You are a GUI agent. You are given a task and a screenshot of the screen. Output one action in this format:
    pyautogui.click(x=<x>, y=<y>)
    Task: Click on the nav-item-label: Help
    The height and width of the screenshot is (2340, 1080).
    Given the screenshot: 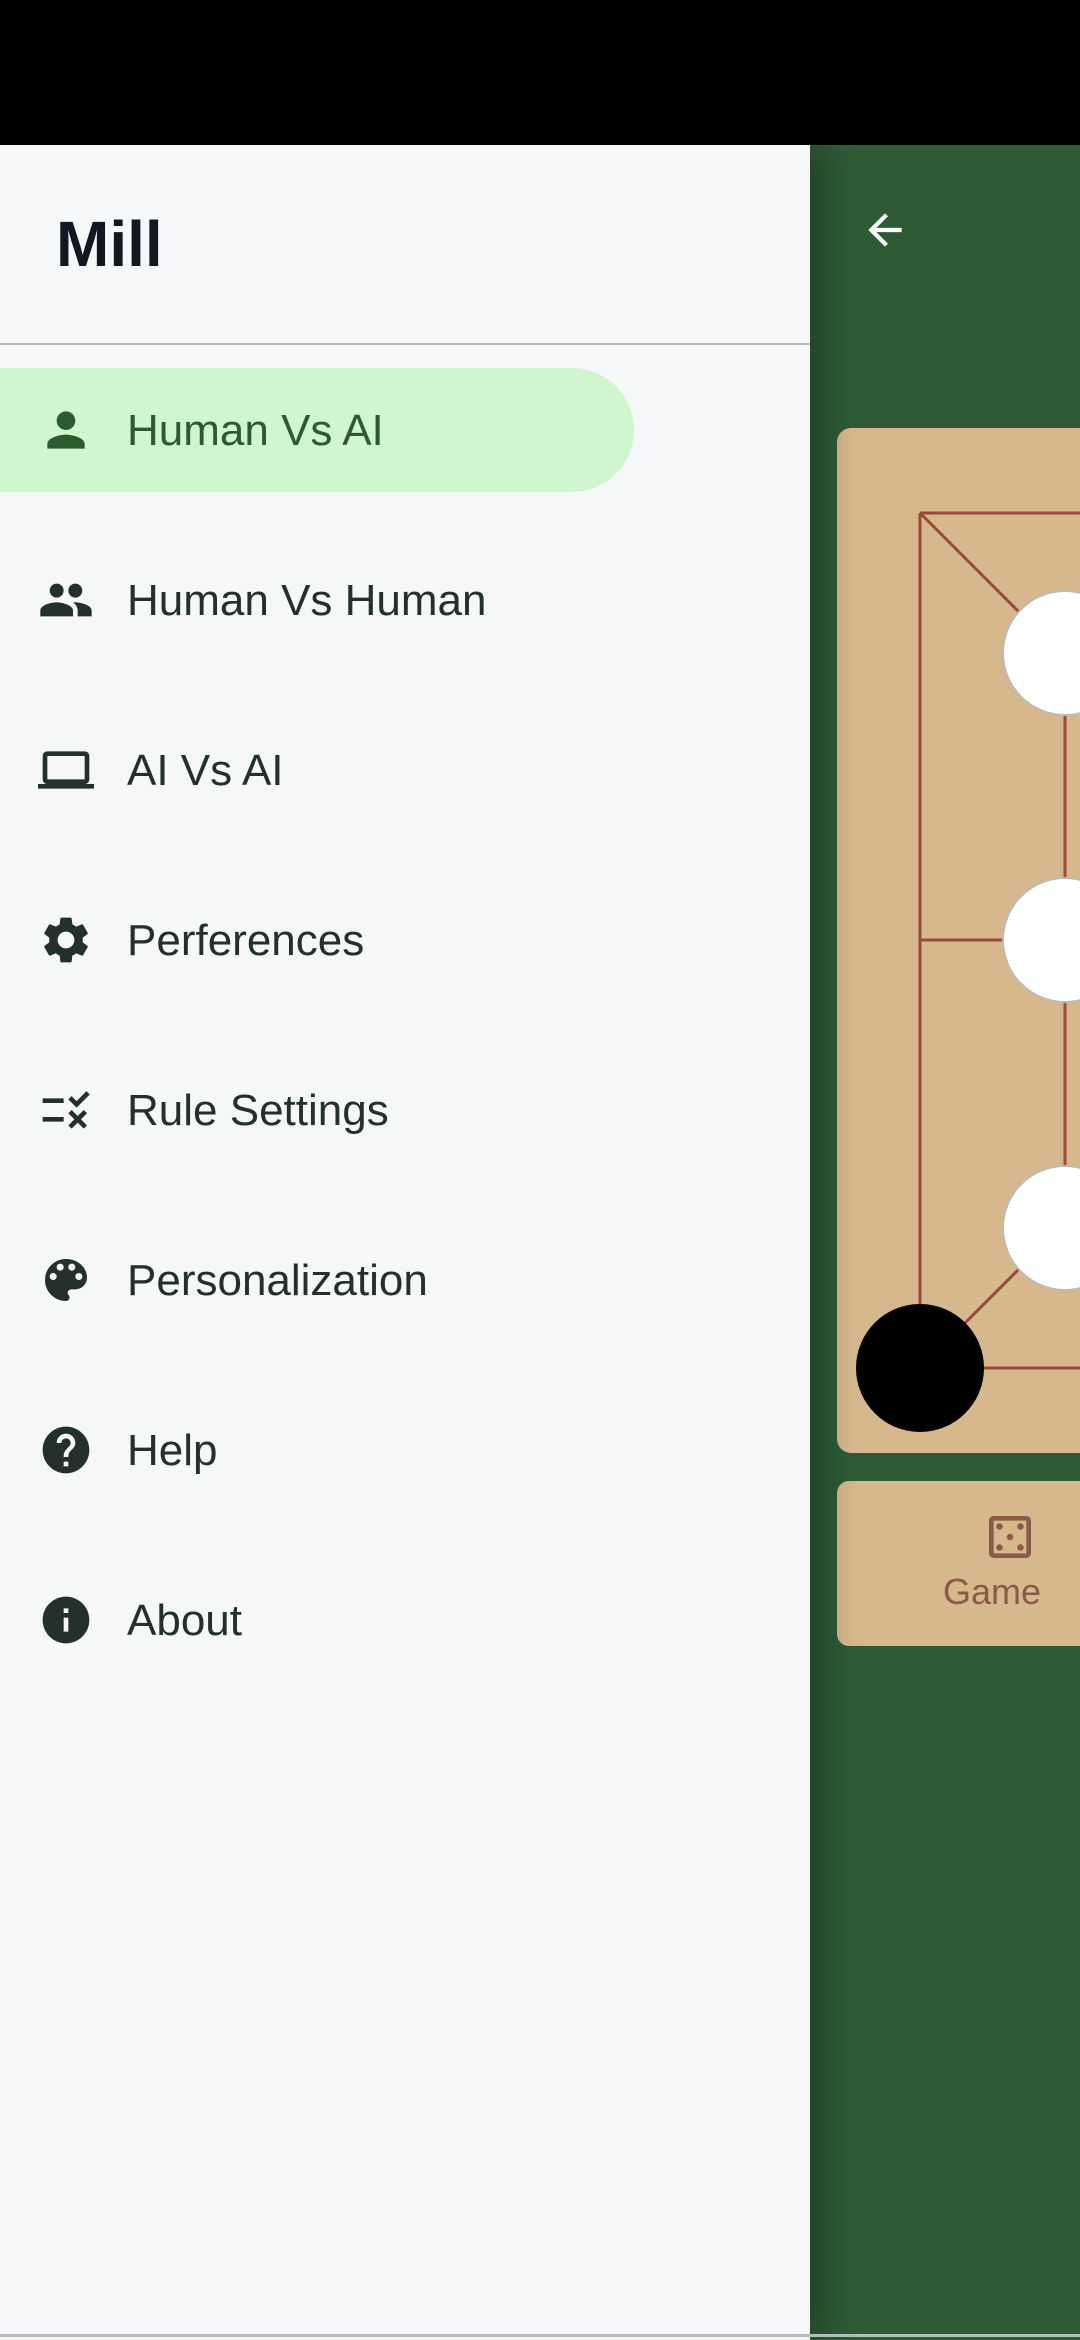 What is the action you would take?
    pyautogui.click(x=172, y=1450)
    